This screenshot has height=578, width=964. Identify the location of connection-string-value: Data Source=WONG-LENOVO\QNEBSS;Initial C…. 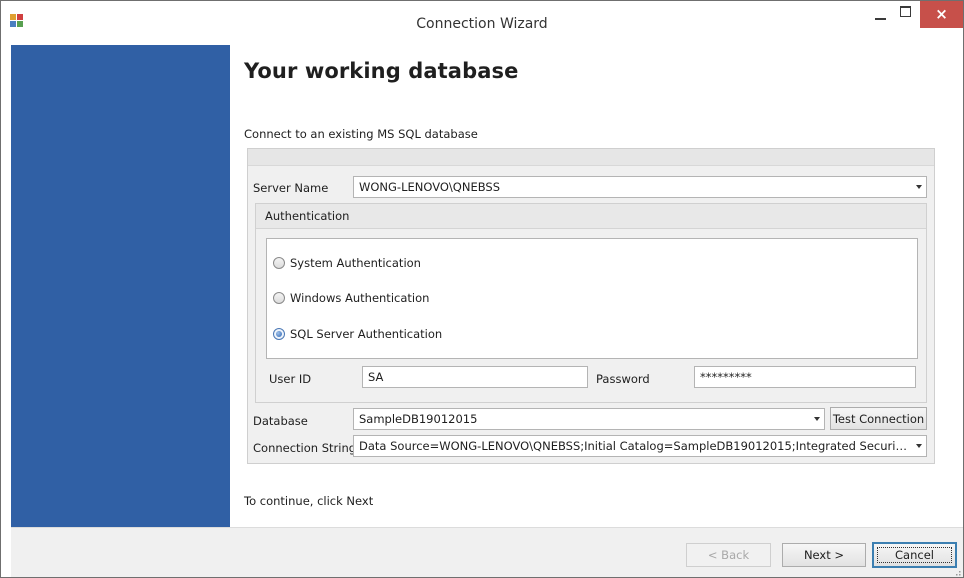
(642, 446).